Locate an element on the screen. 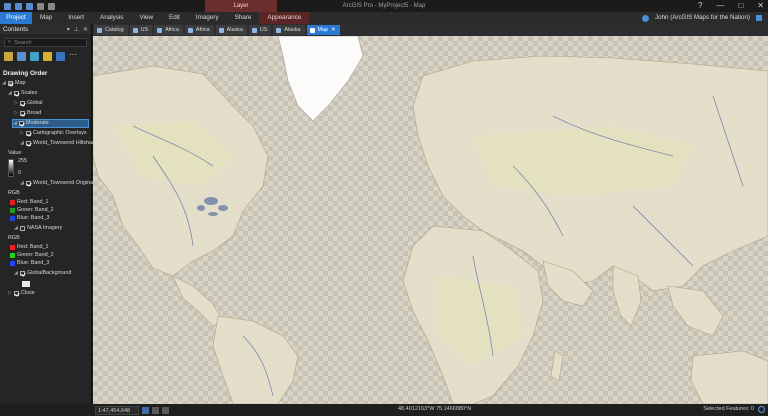  tree-item-cartographic-overlays: ▷ Cartographic Overlays is located at coordinates (53, 133).